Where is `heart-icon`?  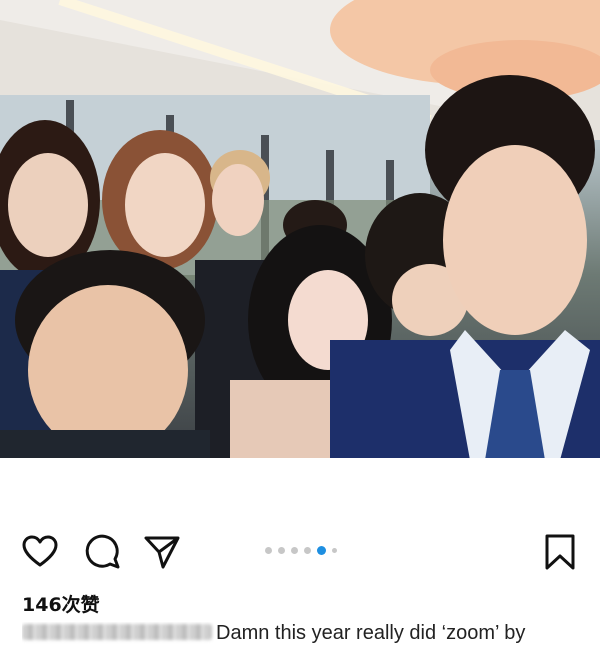
heart-icon is located at coordinates (40, 551).